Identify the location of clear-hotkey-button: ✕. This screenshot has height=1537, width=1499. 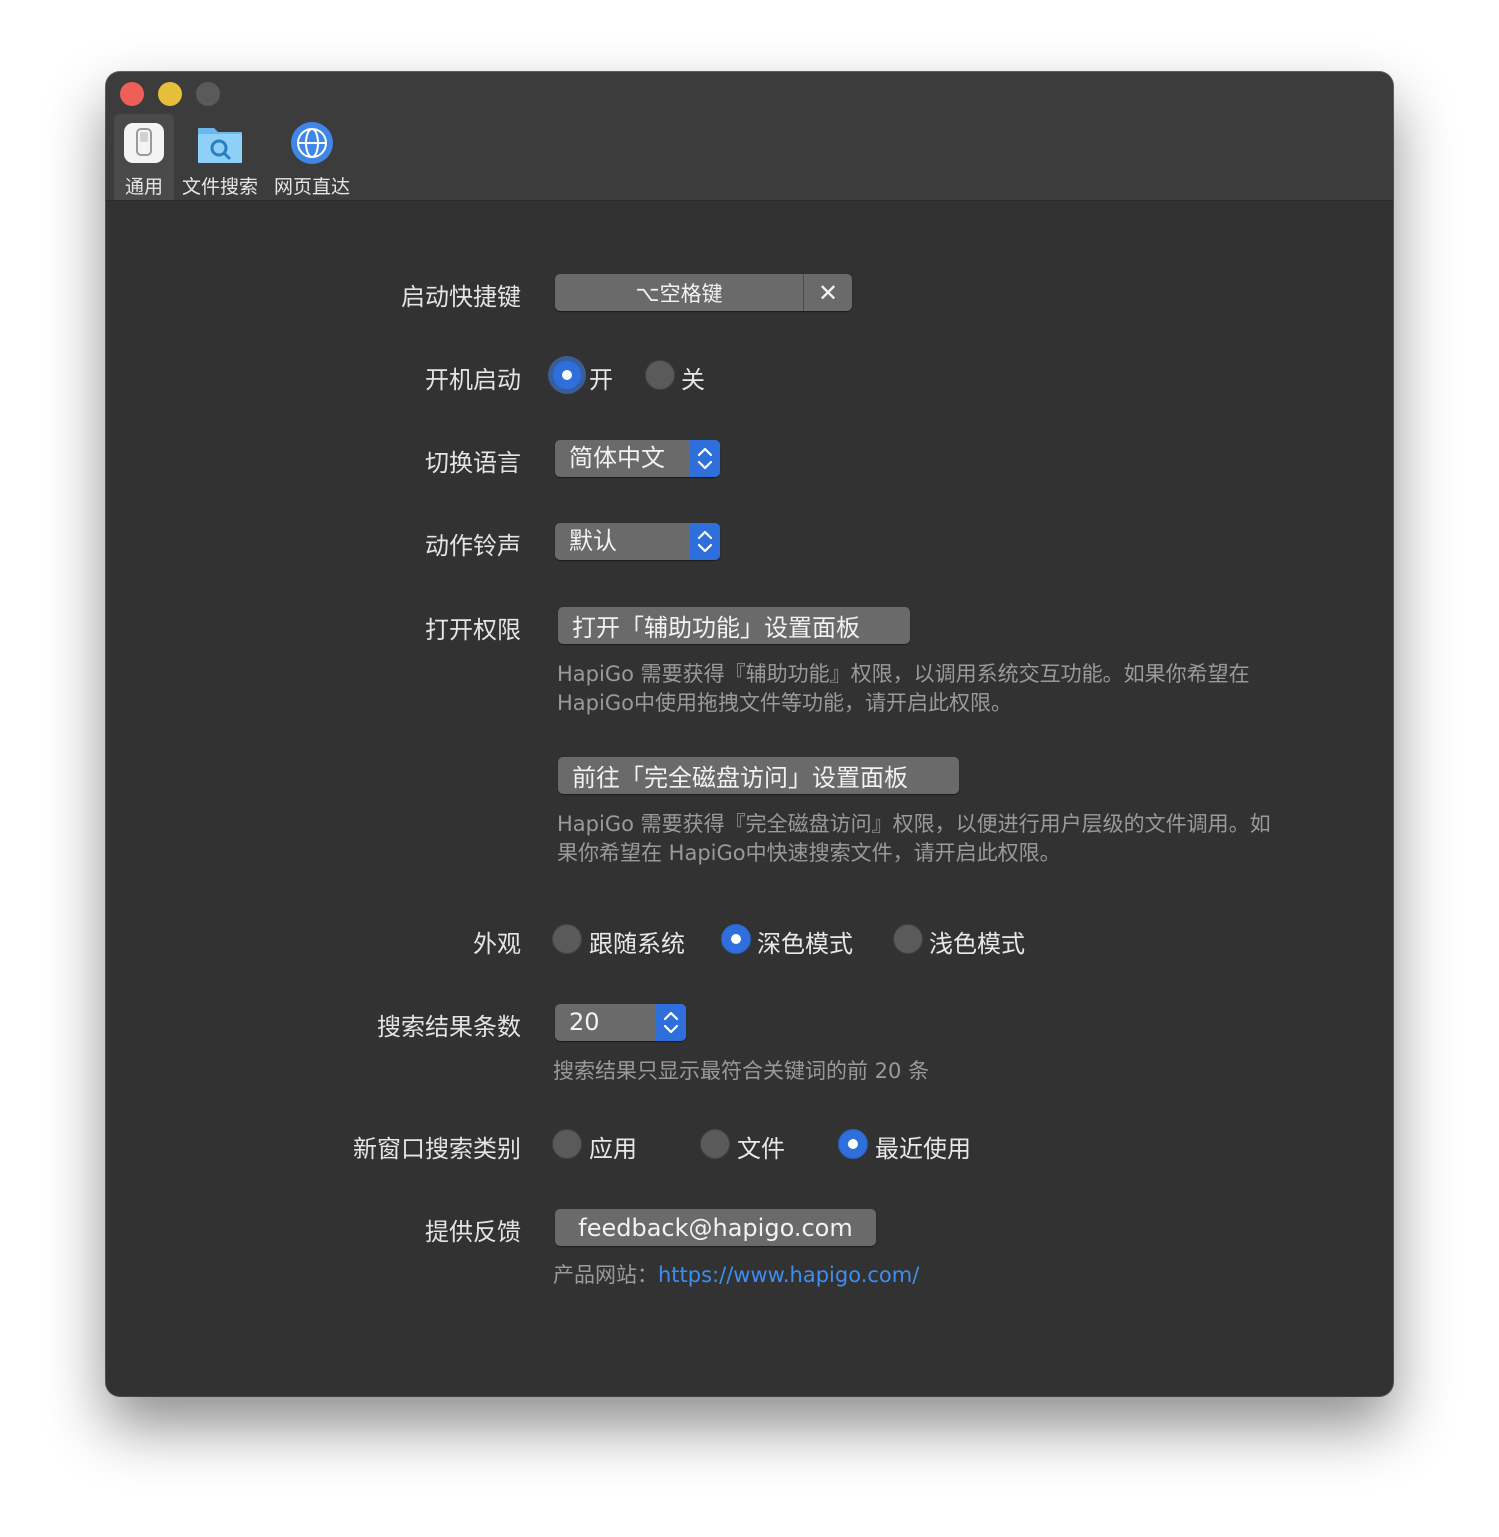
(828, 292).